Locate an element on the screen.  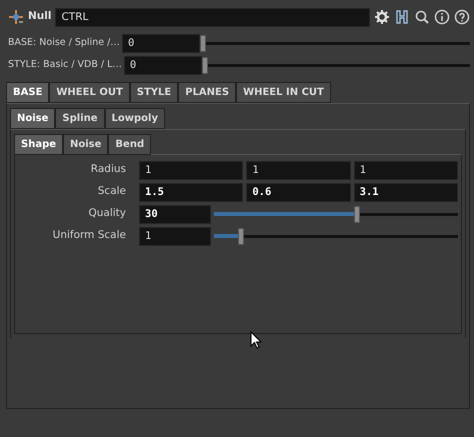
value-field: 0.6 is located at coordinates (298, 192).